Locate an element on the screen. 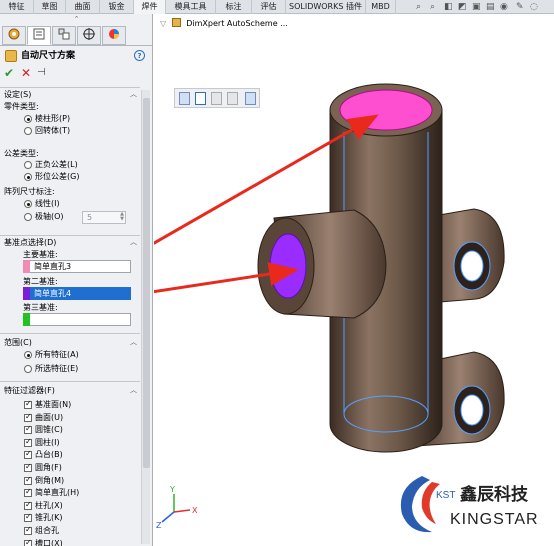  pin-button: ⊣ is located at coordinates (41, 73).